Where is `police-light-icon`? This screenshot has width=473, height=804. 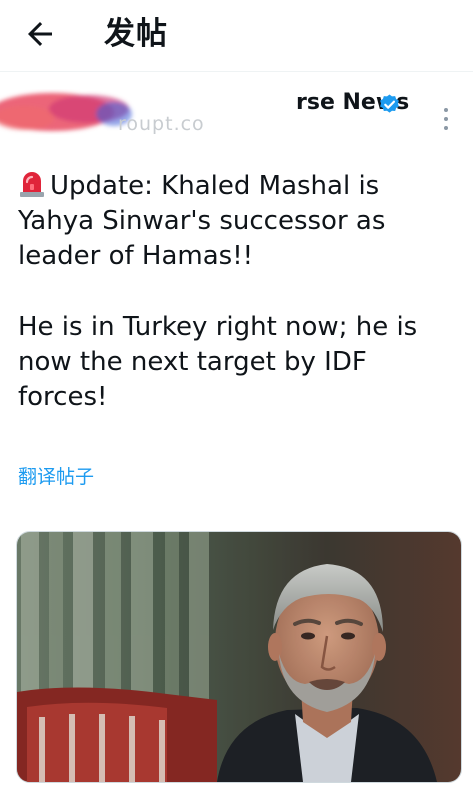 police-light-icon is located at coordinates (32, 184).